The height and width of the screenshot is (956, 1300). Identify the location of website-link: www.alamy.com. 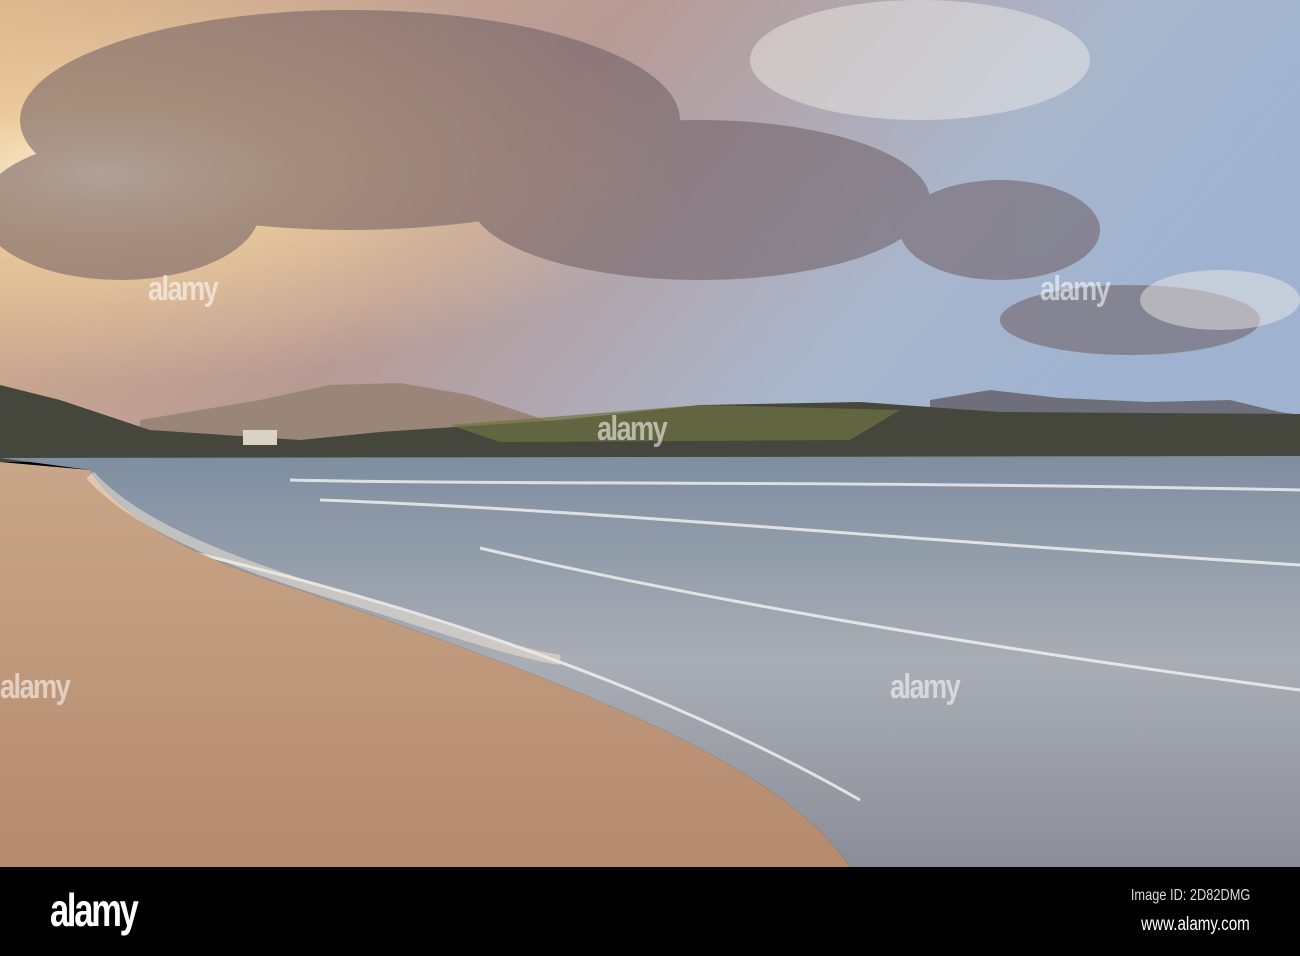
(1195, 924).